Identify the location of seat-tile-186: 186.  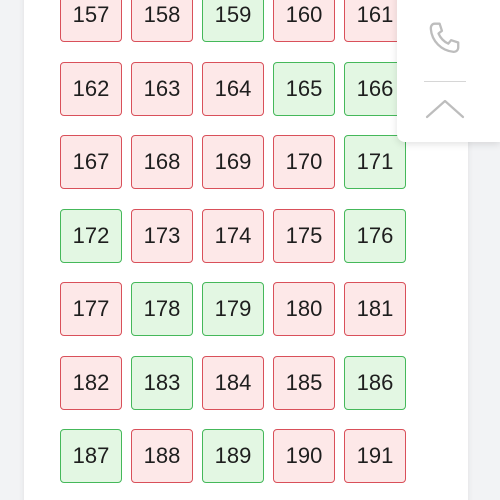
(375, 382).